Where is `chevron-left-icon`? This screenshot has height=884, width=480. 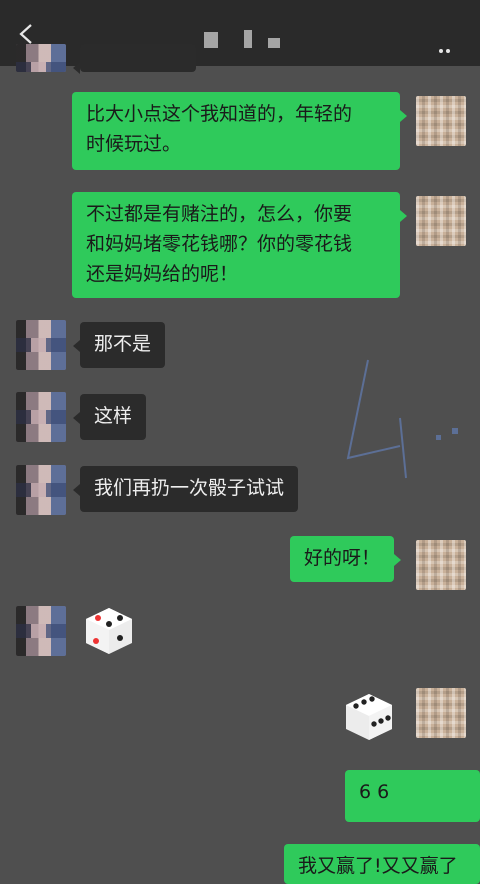
chevron-left-icon is located at coordinates (26, 34).